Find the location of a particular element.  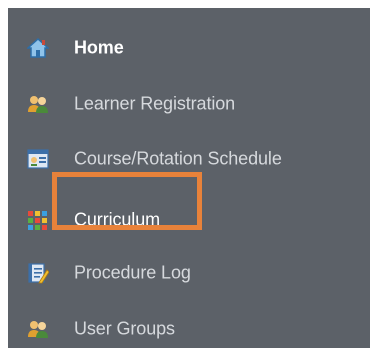

sidebar-item-course-rotation-schedule: Course/Rotation Schedule is located at coordinates (189, 159).